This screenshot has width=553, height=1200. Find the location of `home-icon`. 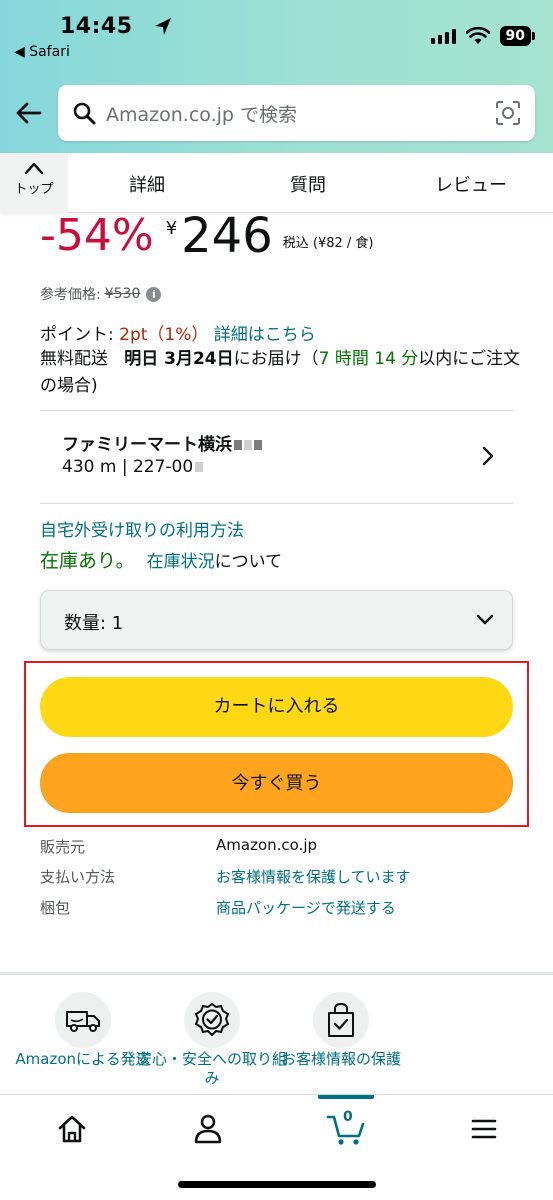

home-icon is located at coordinates (72, 1129).